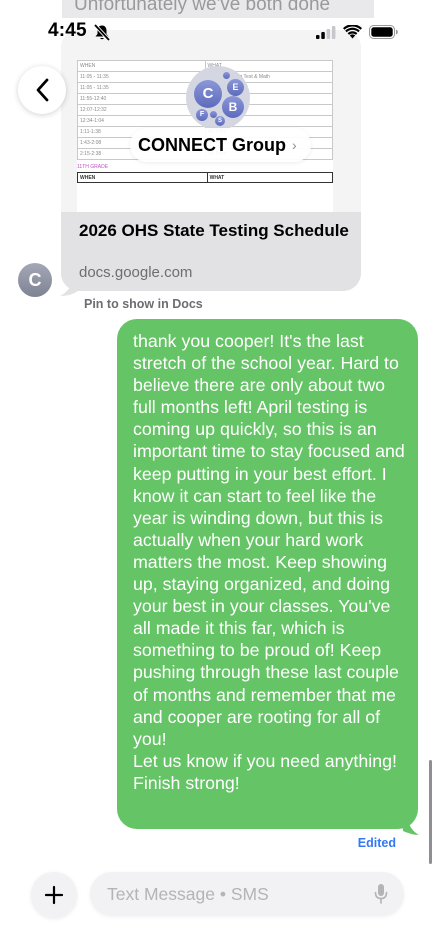 This screenshot has width=436, height=946. I want to click on edited-label: Edited, so click(377, 843).